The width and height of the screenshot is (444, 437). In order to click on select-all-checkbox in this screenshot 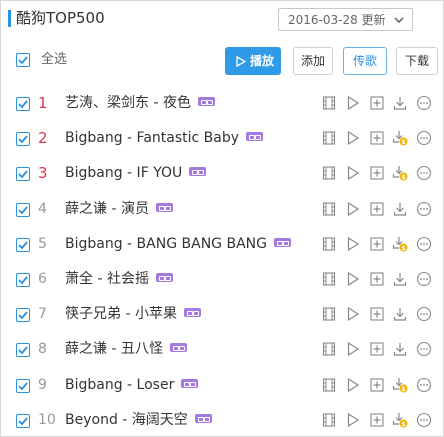, I will do `click(23, 60)`.